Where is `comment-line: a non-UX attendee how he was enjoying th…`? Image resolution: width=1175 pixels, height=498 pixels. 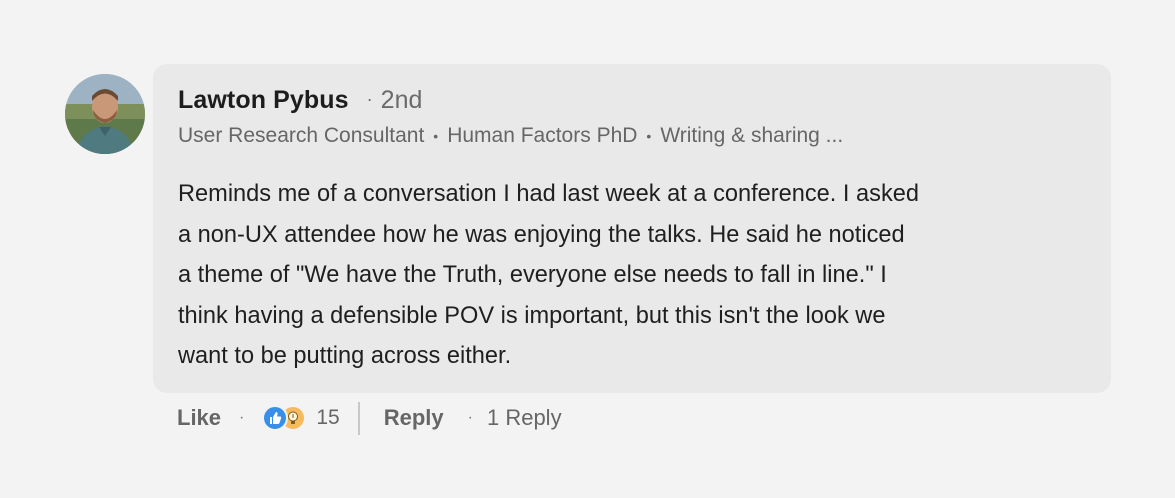 comment-line: a non-UX attendee how he was enjoying th… is located at coordinates (541, 234).